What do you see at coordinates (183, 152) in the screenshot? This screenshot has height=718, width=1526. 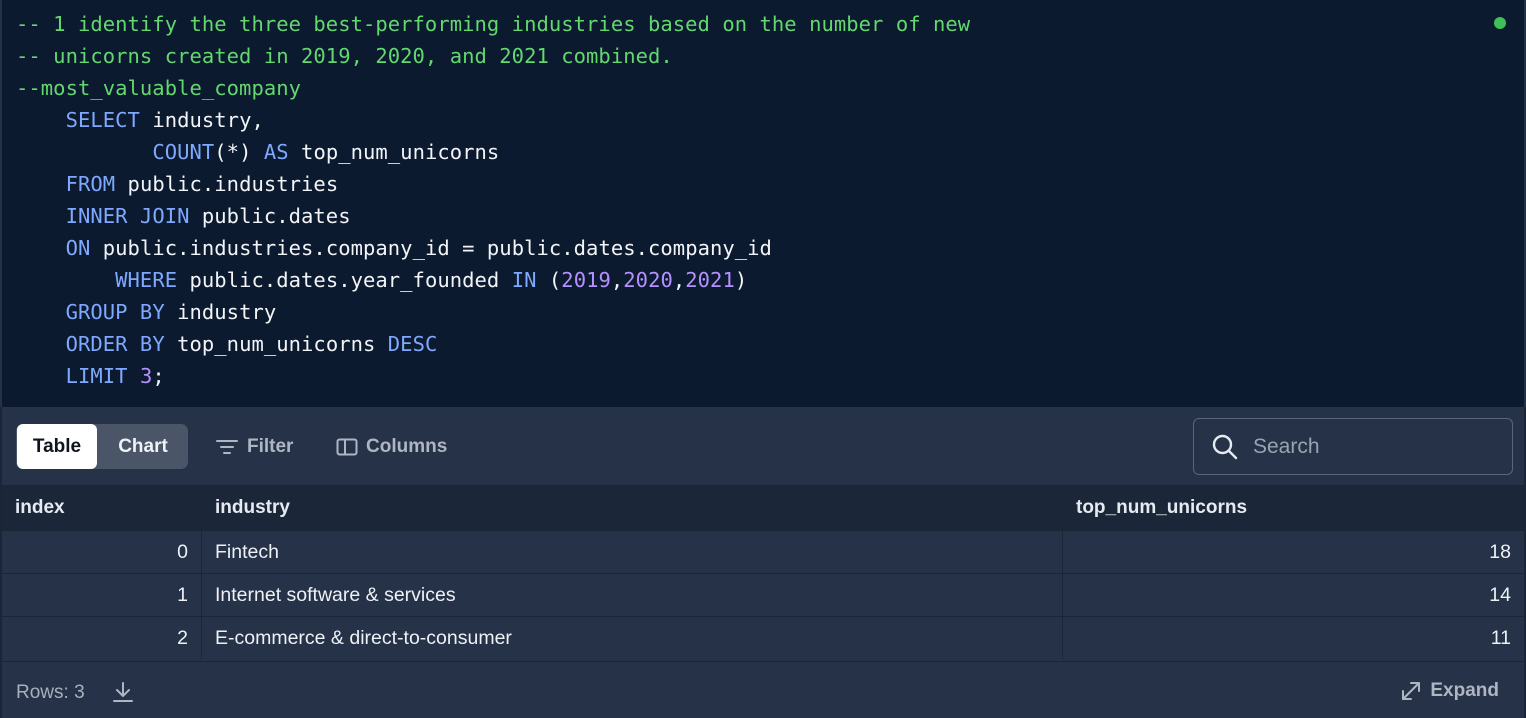 I see `code-token: COUNT` at bounding box center [183, 152].